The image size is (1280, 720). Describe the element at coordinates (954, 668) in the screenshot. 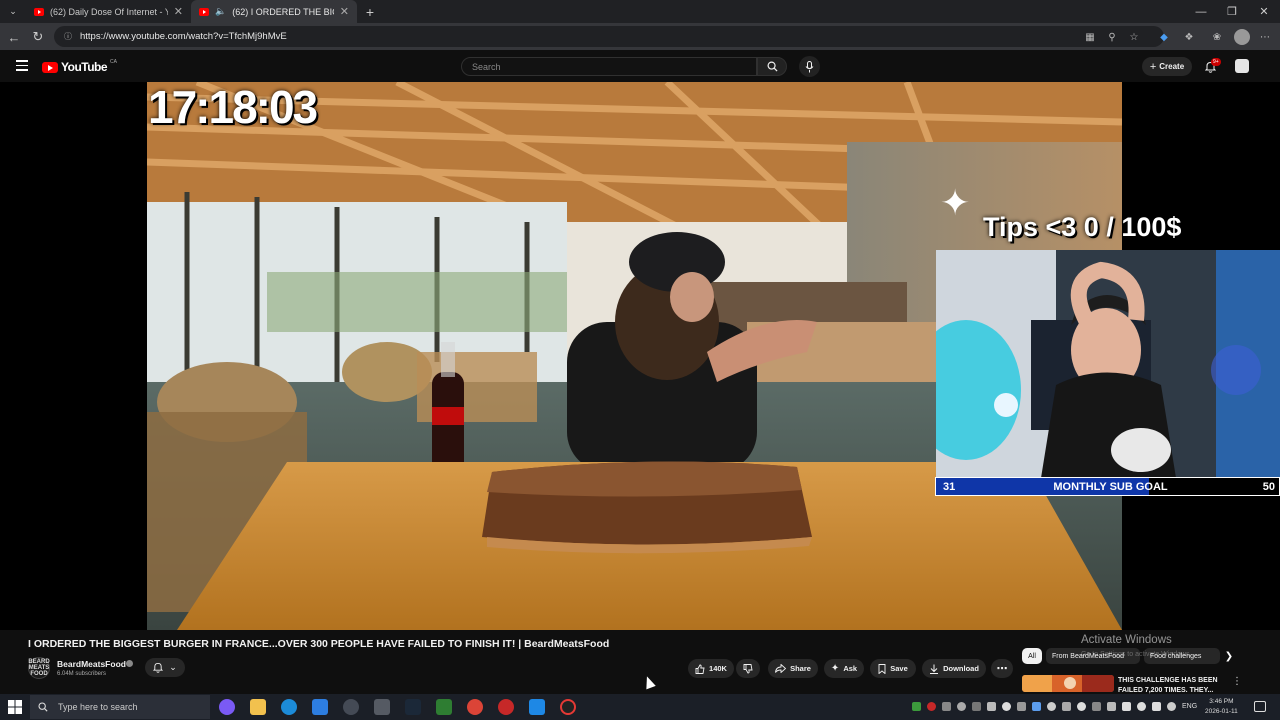

I see `download-button: Download` at that location.